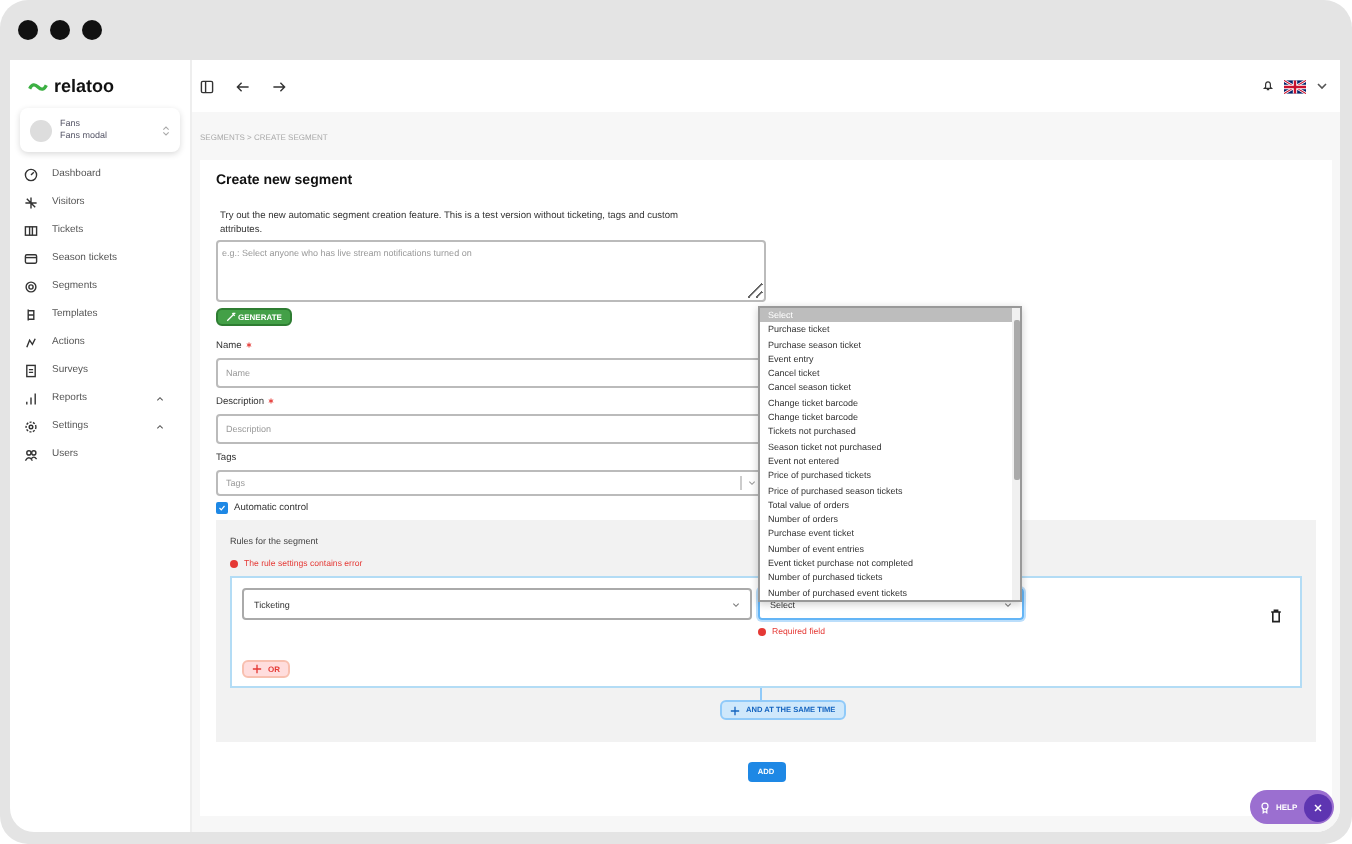  Describe the element at coordinates (31, 370) in the screenshot. I see `survey-icon` at that location.